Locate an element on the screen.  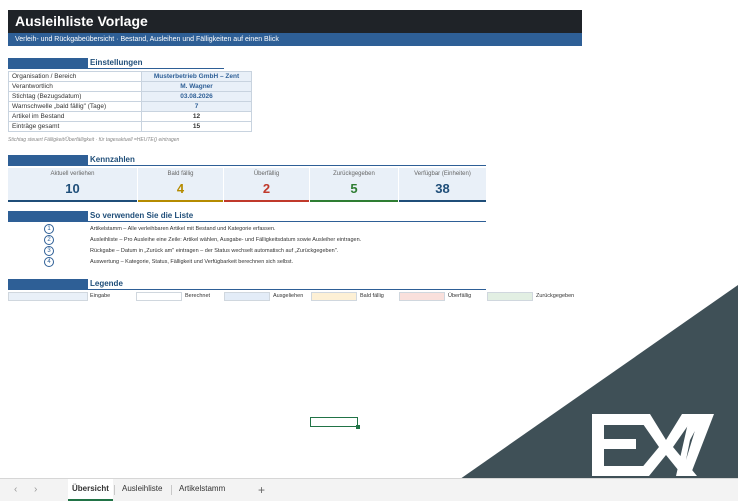
page-title: Ausleihliste Vorlage is located at coordinates (295, 21).